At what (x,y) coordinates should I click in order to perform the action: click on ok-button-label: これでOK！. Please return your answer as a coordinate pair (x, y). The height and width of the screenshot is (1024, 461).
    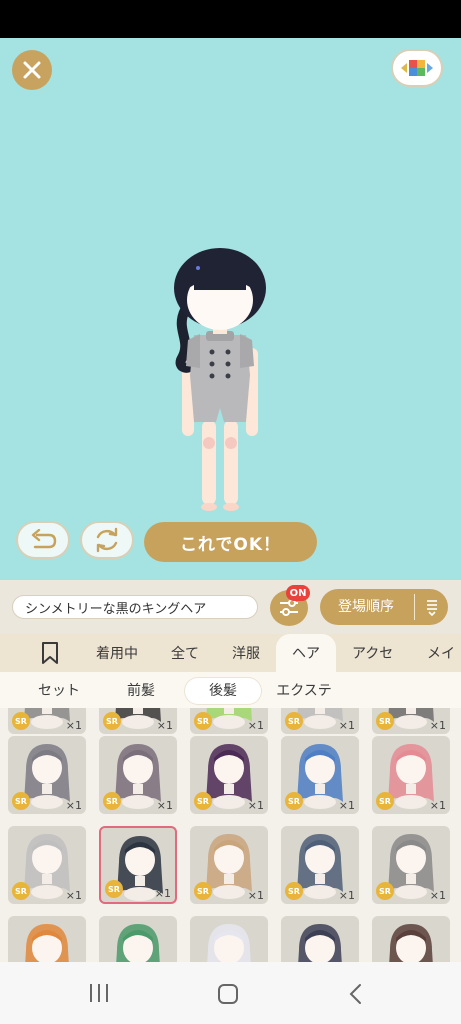
    Looking at the image, I should click on (230, 544).